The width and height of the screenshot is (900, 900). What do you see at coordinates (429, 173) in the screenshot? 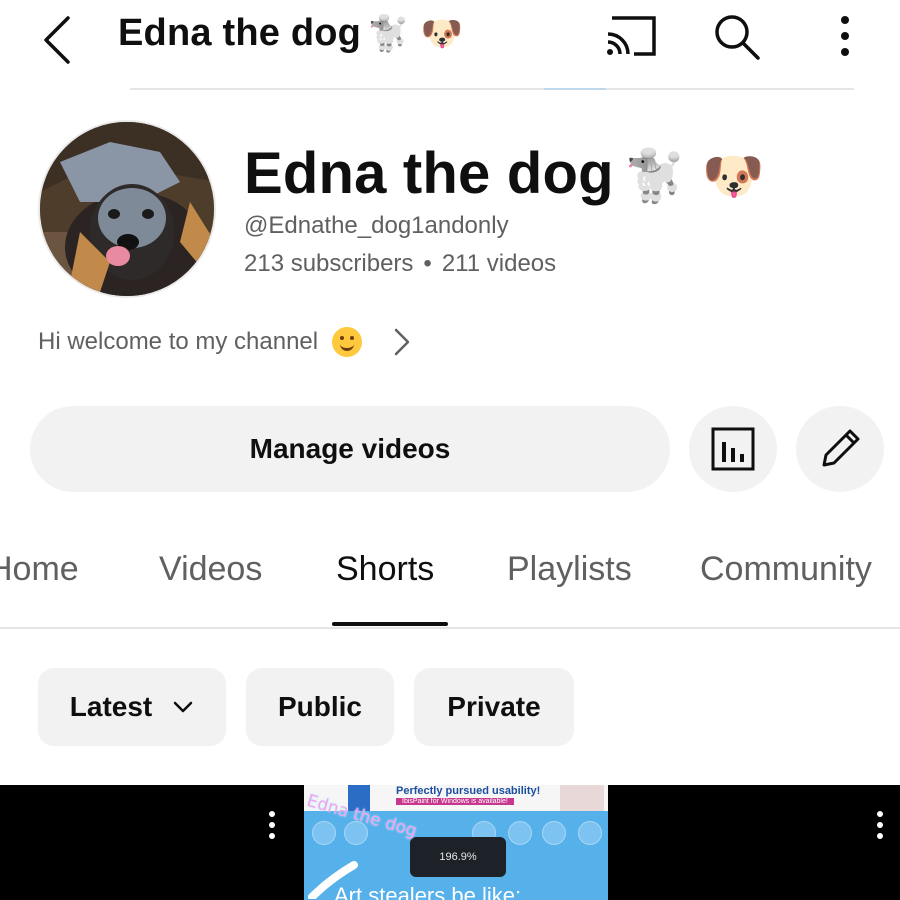
I see `channel-name-text: Edna the dog` at bounding box center [429, 173].